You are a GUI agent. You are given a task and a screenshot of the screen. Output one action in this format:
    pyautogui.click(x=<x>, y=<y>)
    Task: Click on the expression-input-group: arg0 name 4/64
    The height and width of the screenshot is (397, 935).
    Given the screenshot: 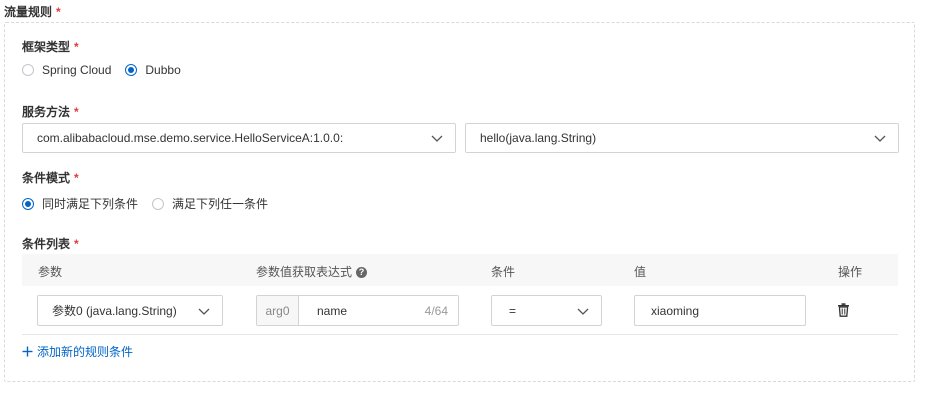 What is the action you would take?
    pyautogui.click(x=357, y=310)
    